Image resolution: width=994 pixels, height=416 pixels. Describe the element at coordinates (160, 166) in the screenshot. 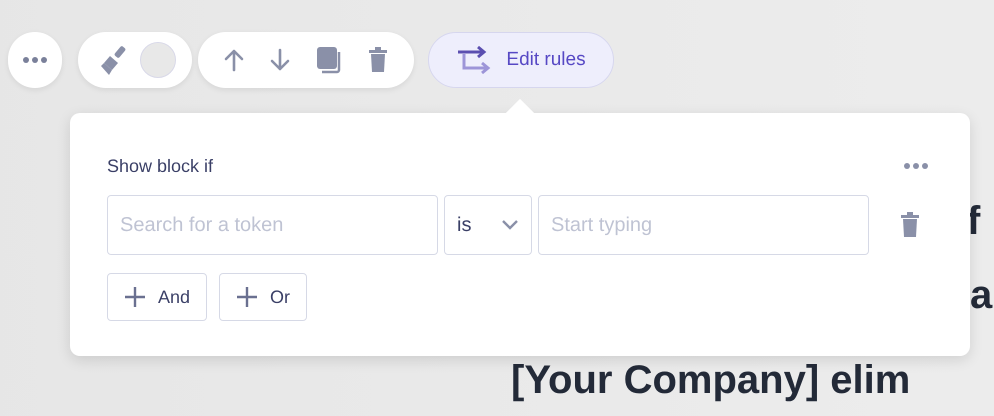

I see `popover-title: Show block if` at that location.